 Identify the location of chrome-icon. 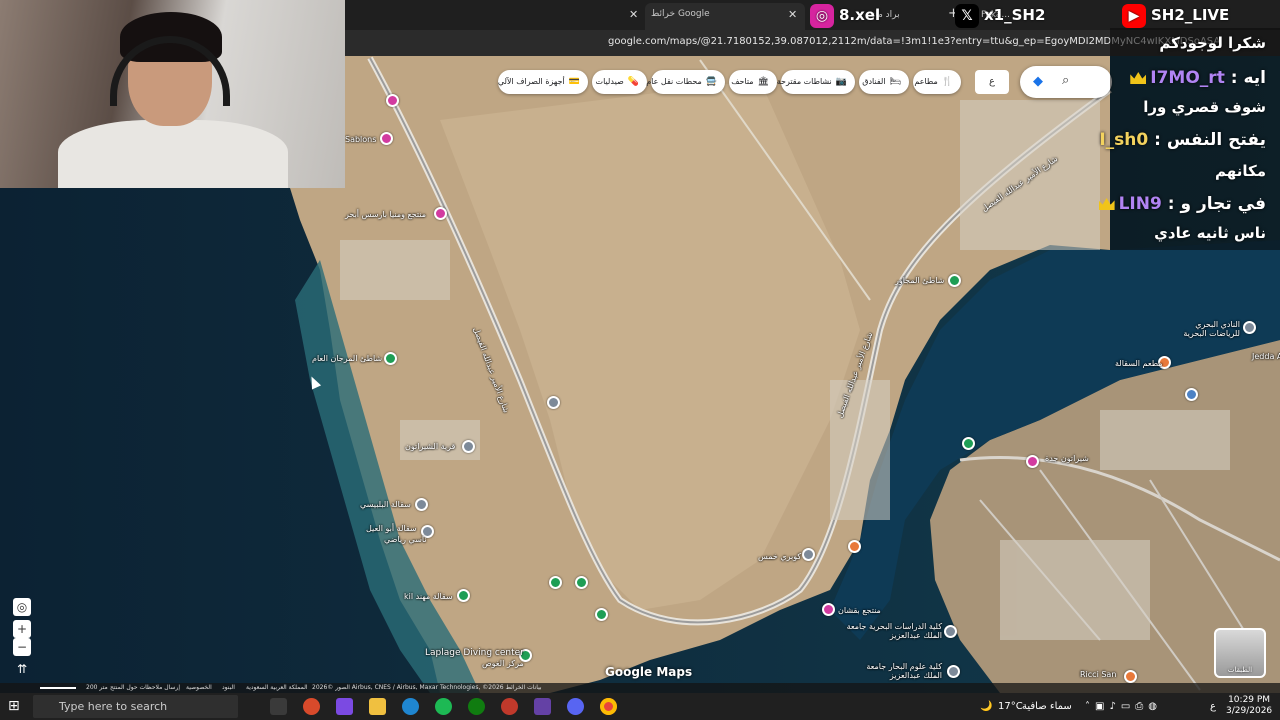
(608, 706).